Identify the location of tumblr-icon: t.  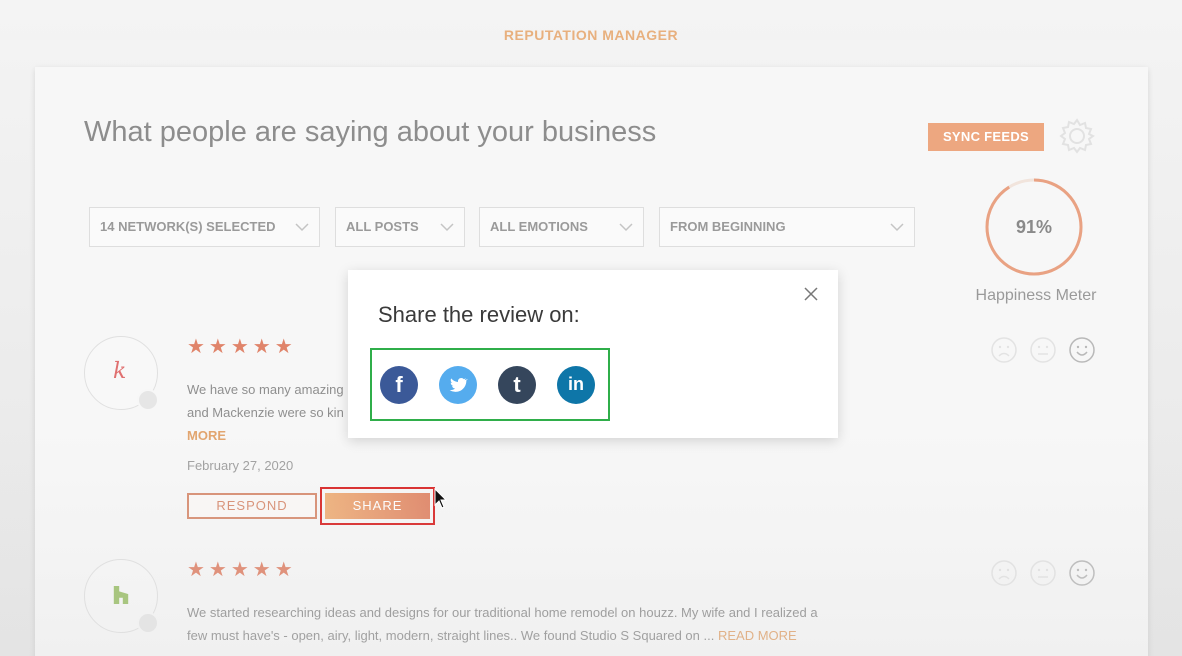
(517, 384).